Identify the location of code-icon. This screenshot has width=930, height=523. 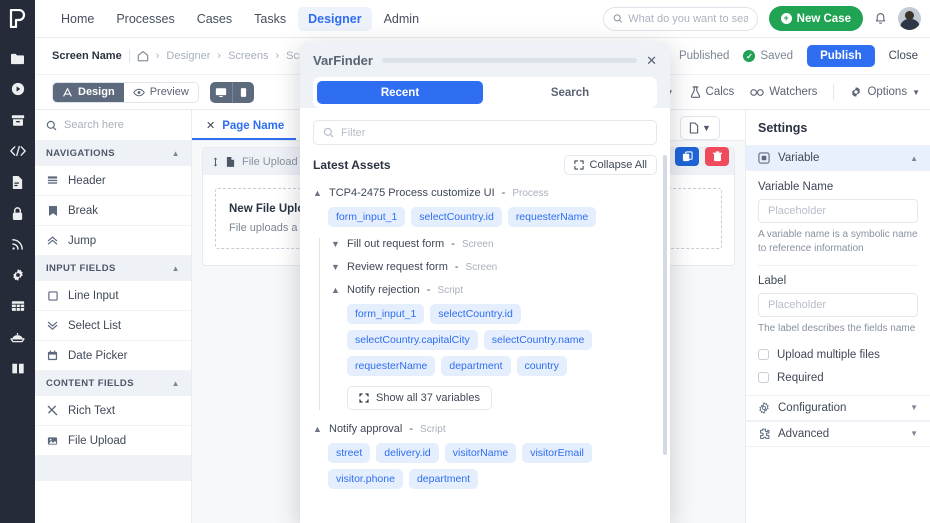
(17, 151).